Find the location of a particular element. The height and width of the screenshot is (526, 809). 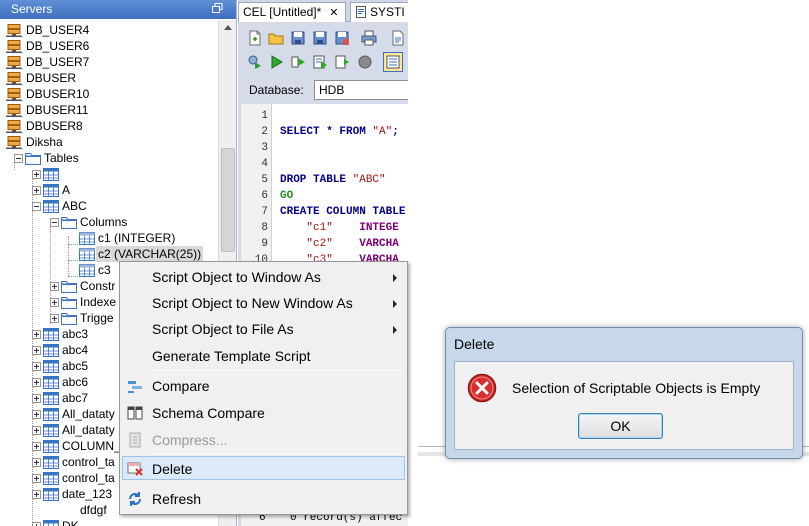

code-line: CREATE COLUMN TABLE is located at coordinates (343, 212).